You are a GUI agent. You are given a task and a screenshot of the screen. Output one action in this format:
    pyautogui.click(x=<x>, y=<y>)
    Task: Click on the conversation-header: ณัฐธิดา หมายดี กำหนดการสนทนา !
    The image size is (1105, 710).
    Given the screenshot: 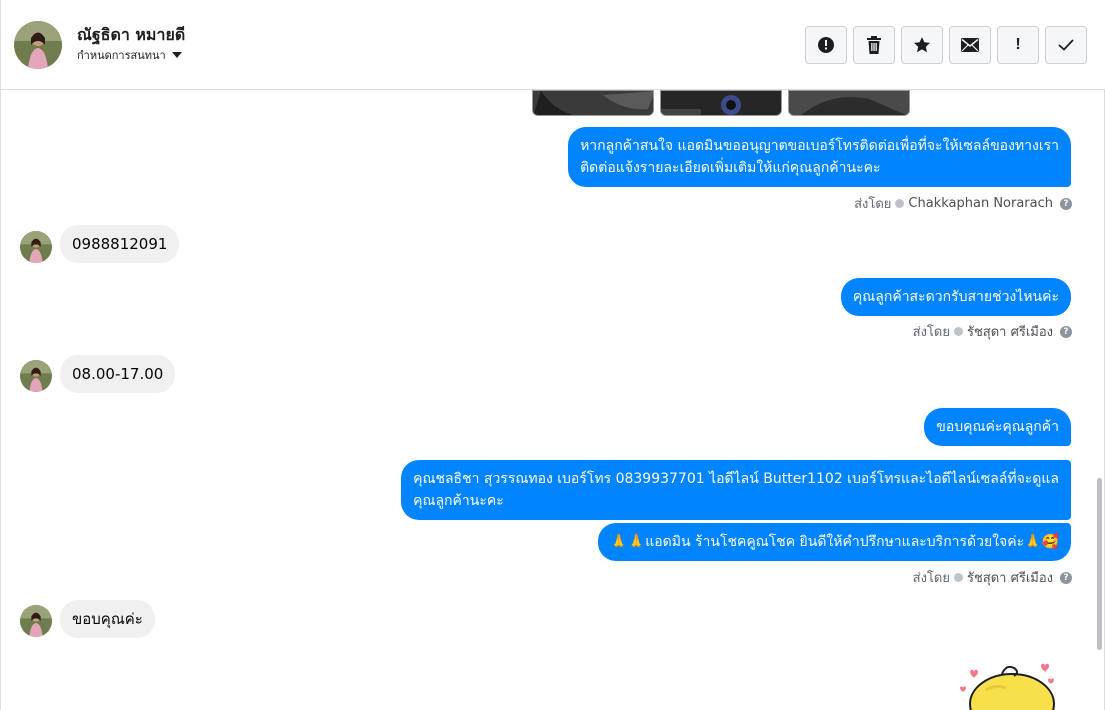 What is the action you would take?
    pyautogui.click(x=553, y=45)
    